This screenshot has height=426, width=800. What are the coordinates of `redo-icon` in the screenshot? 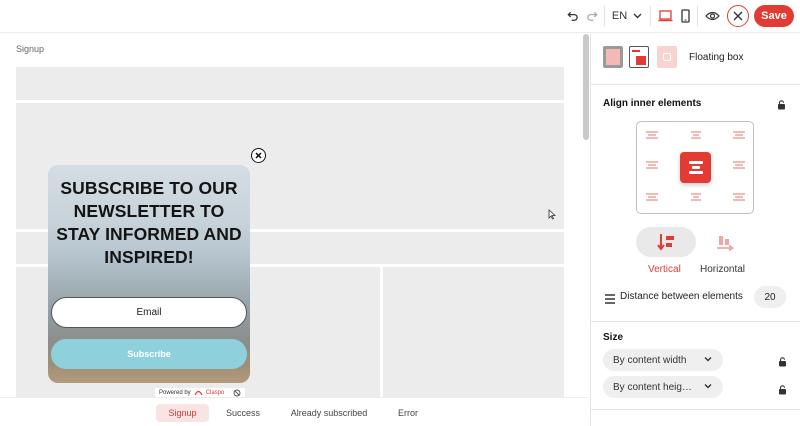 It's located at (592, 16).